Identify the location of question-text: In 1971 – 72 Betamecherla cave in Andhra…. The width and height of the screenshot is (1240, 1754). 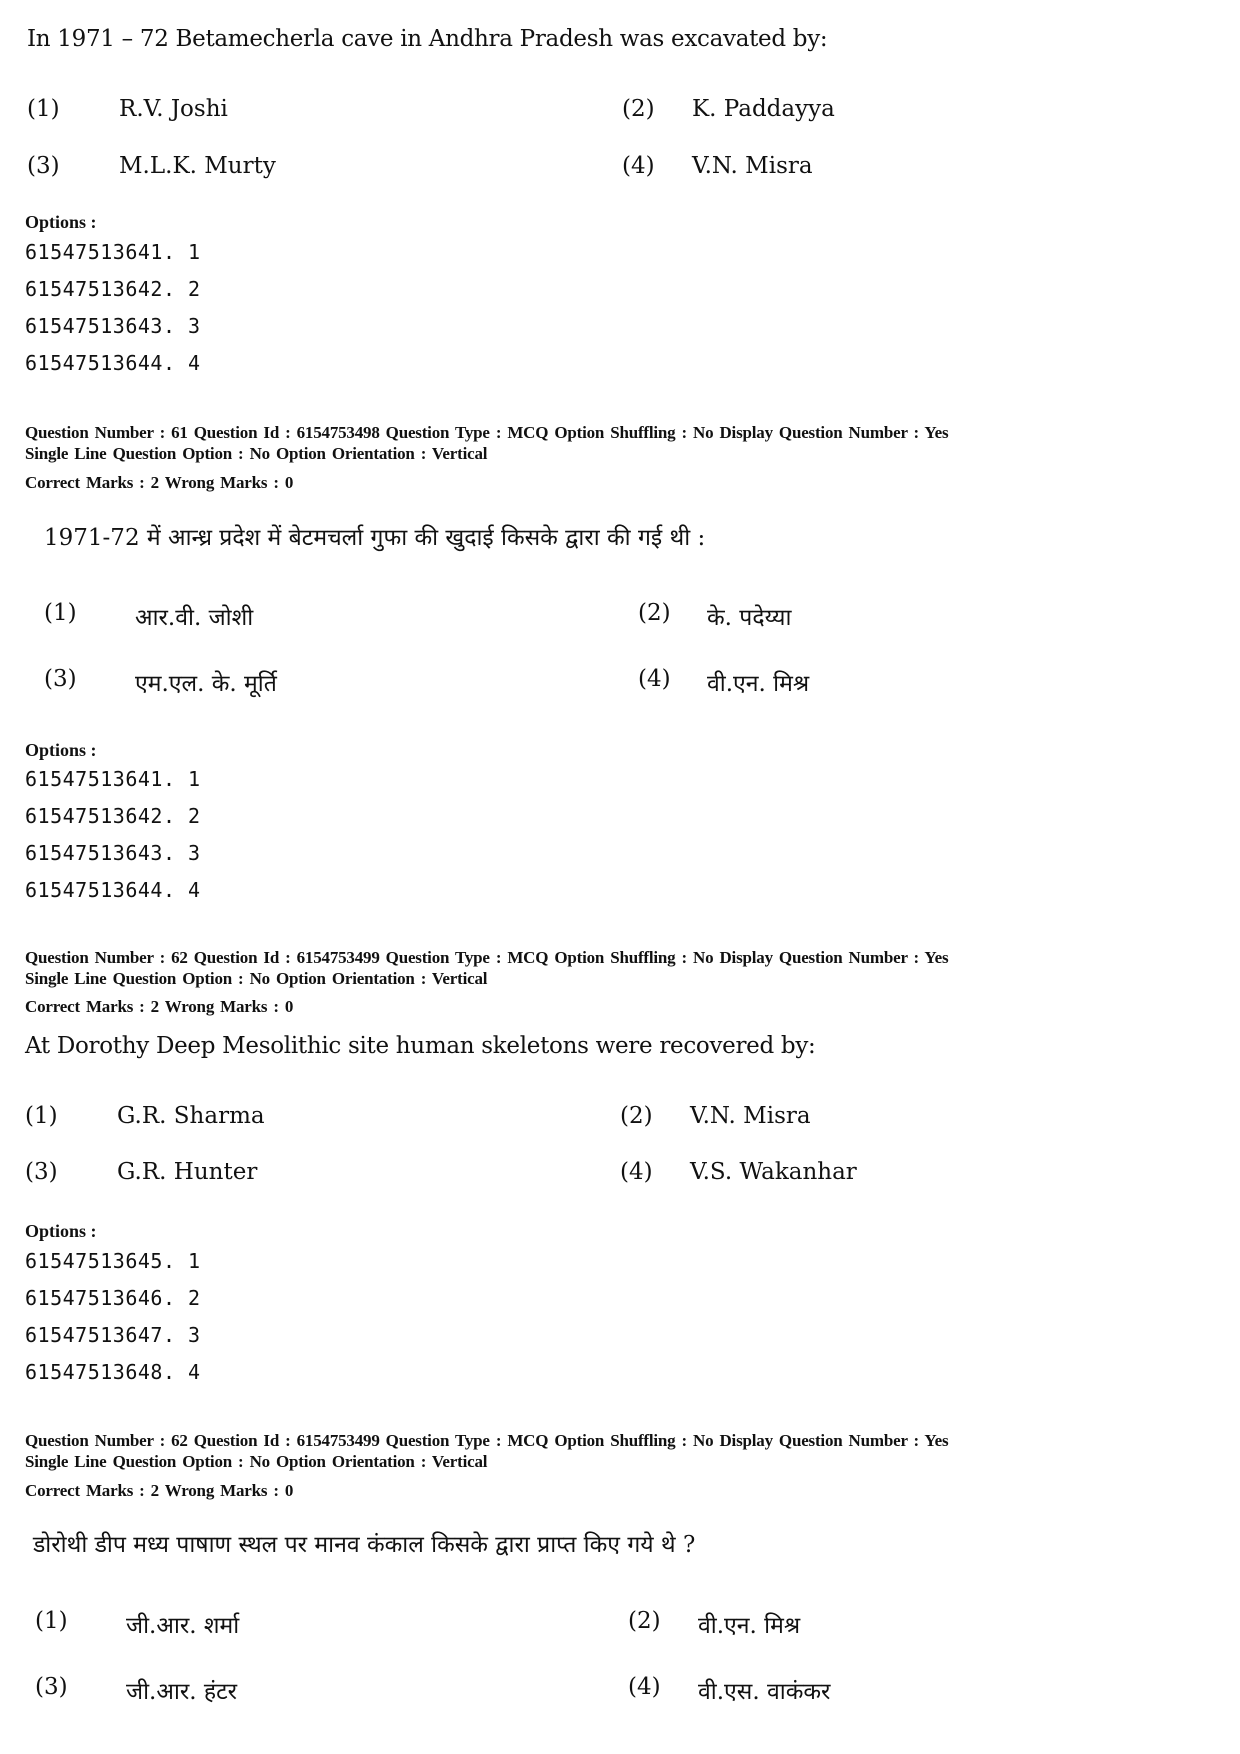
(427, 39).